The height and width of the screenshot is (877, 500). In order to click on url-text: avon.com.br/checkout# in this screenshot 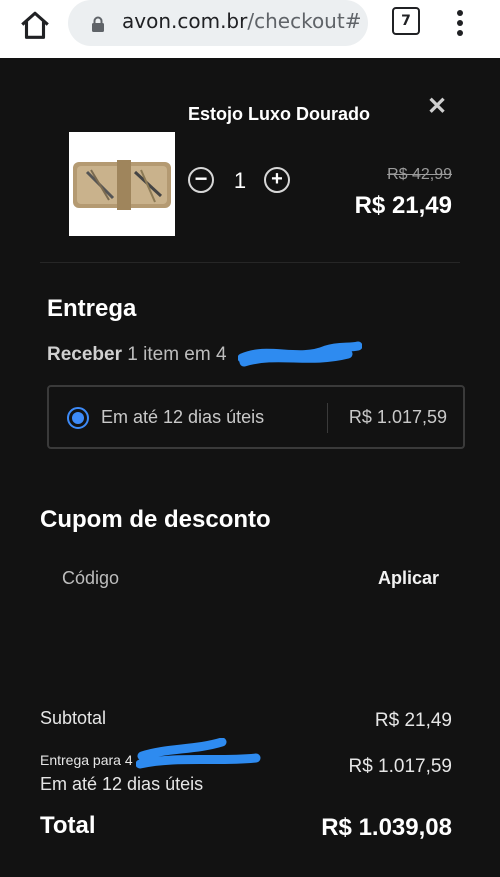, I will do `click(242, 21)`.